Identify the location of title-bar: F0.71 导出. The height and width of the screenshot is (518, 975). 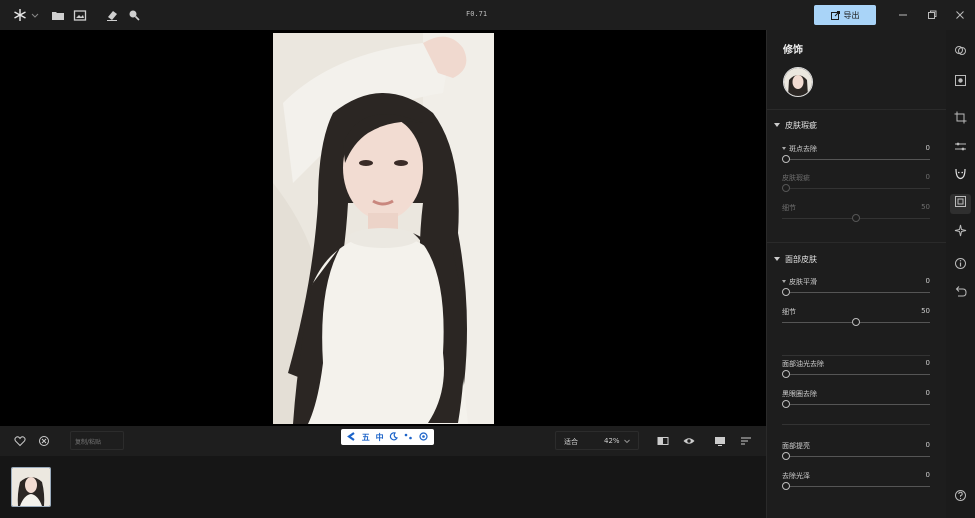
(487, 15).